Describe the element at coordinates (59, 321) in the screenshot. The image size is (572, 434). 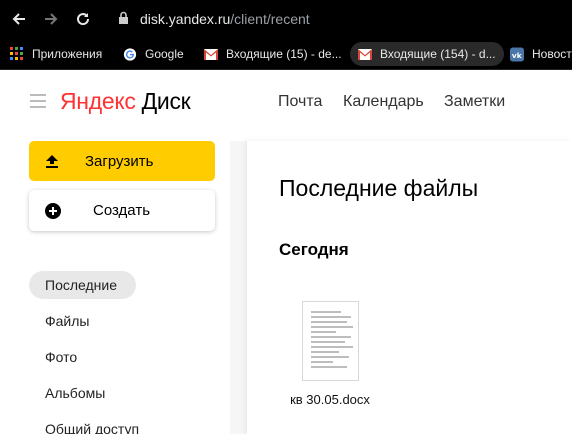
I see `sidebar-item-files: Файлы` at that location.